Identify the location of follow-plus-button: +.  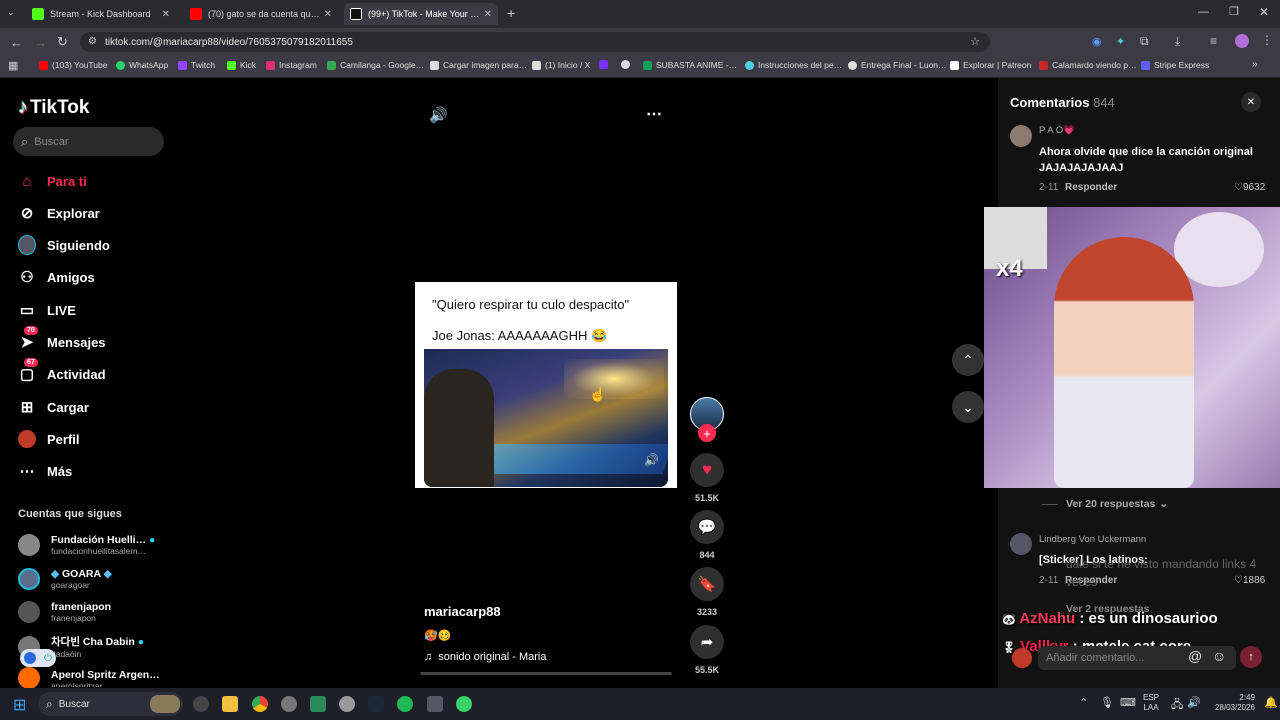
(707, 433).